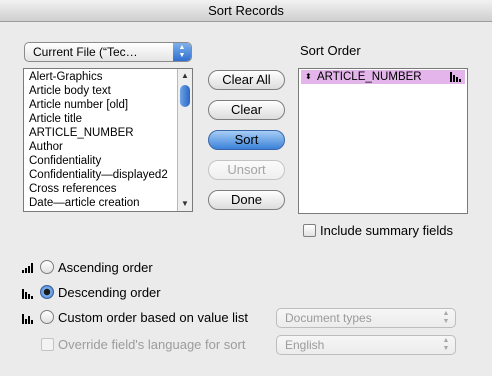 This screenshot has width=492, height=376. Describe the element at coordinates (153, 317) in the screenshot. I see `custom-order-label: Custom order based on value list` at that location.